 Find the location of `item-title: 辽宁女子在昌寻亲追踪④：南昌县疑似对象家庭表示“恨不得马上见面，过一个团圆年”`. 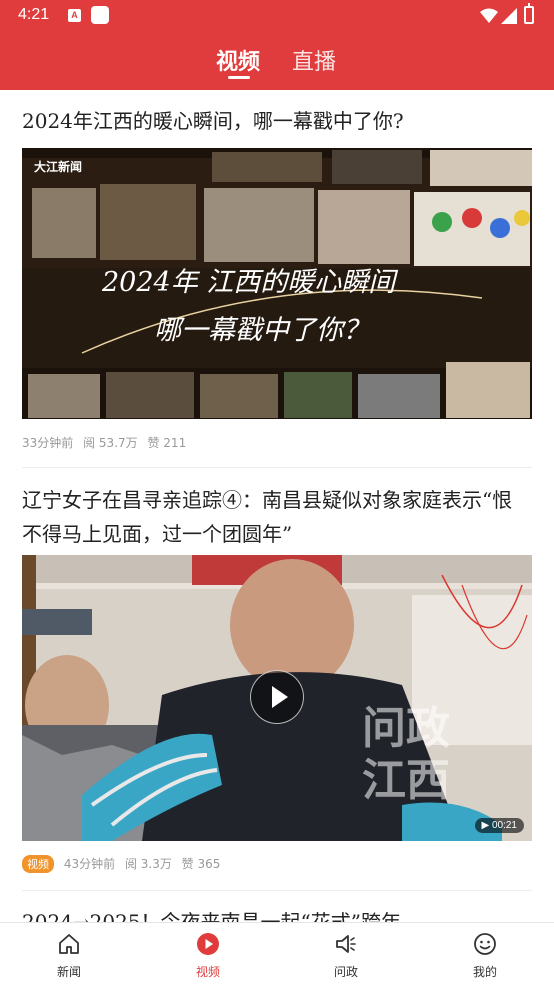

item-title: 辽宁女子在昌寻亲追踪④：南昌县疑似对象家庭表示“恨不得马上见面，过一个团圆年” is located at coordinates (277, 517).